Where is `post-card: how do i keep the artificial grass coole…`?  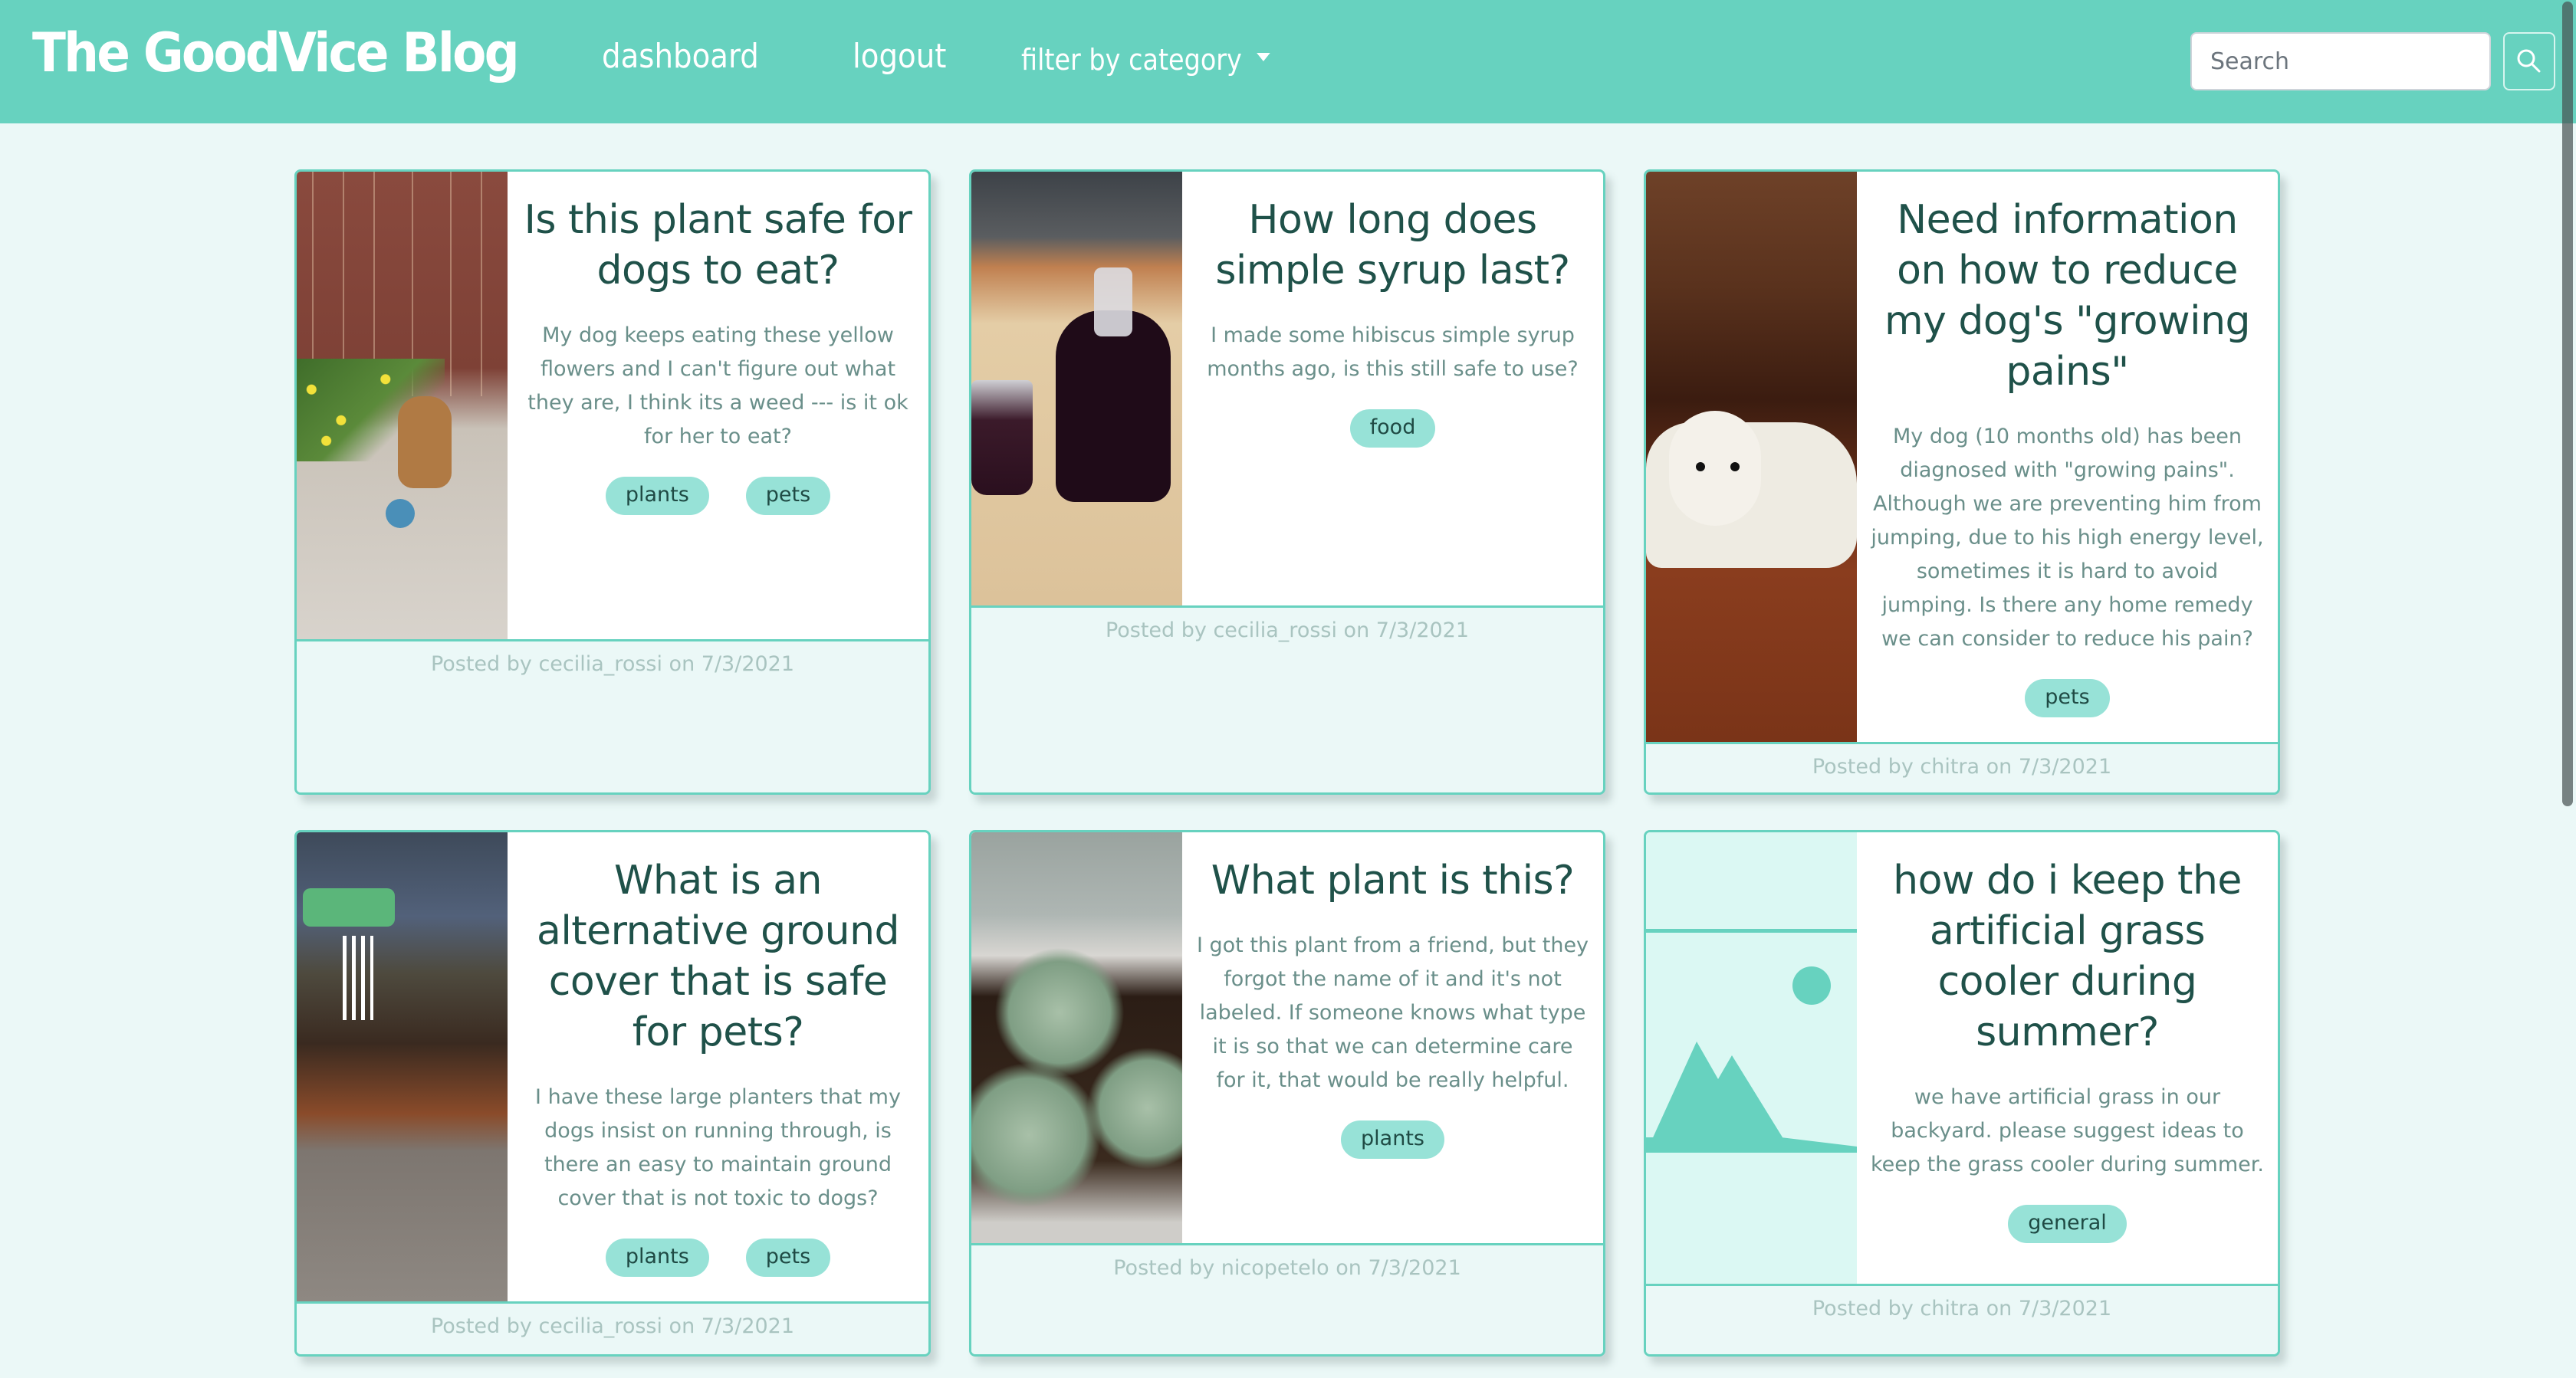
post-card: how do i keep the artificial grass coole… is located at coordinates (1962, 1093).